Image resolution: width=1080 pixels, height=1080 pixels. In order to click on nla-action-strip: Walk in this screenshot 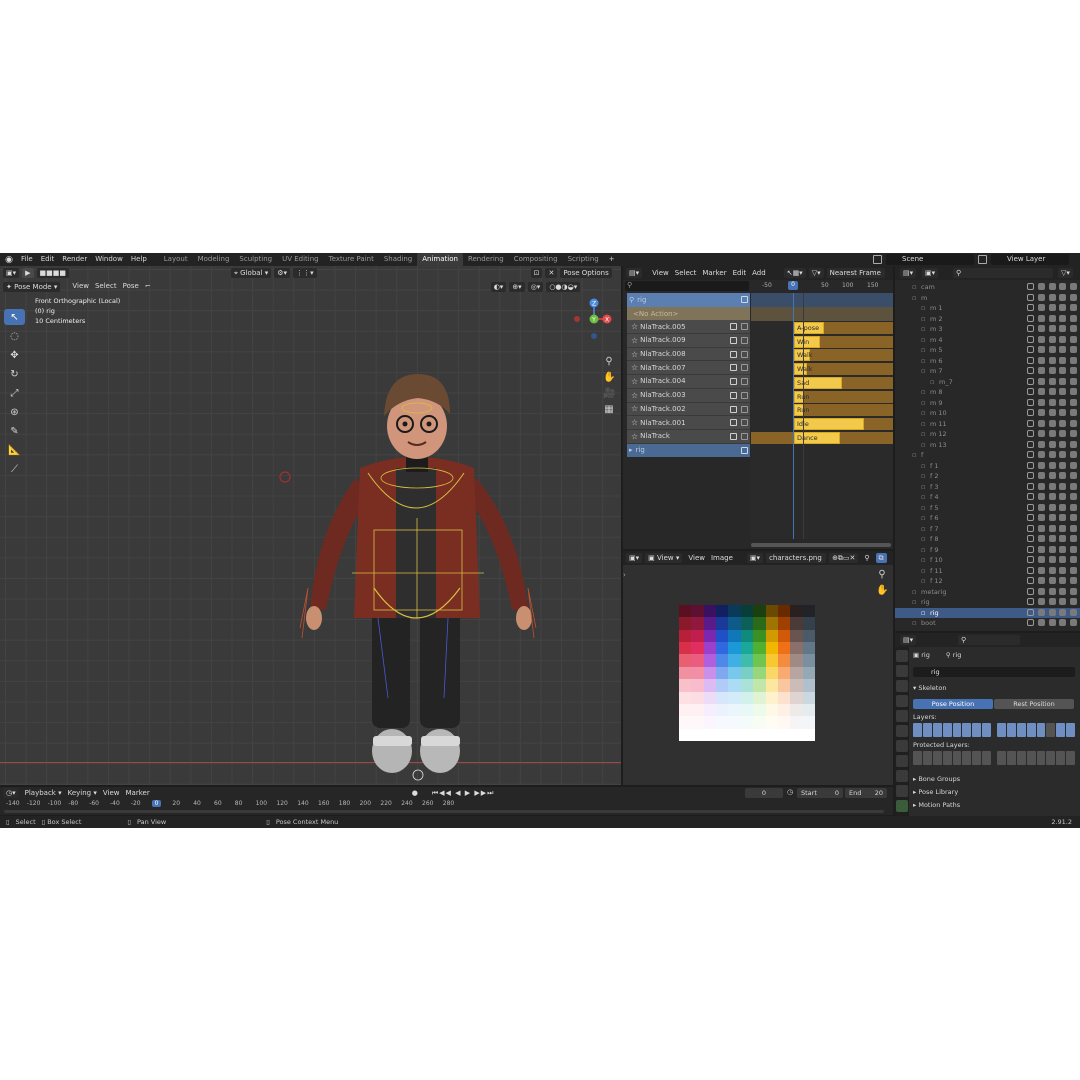, I will do `click(803, 369)`.